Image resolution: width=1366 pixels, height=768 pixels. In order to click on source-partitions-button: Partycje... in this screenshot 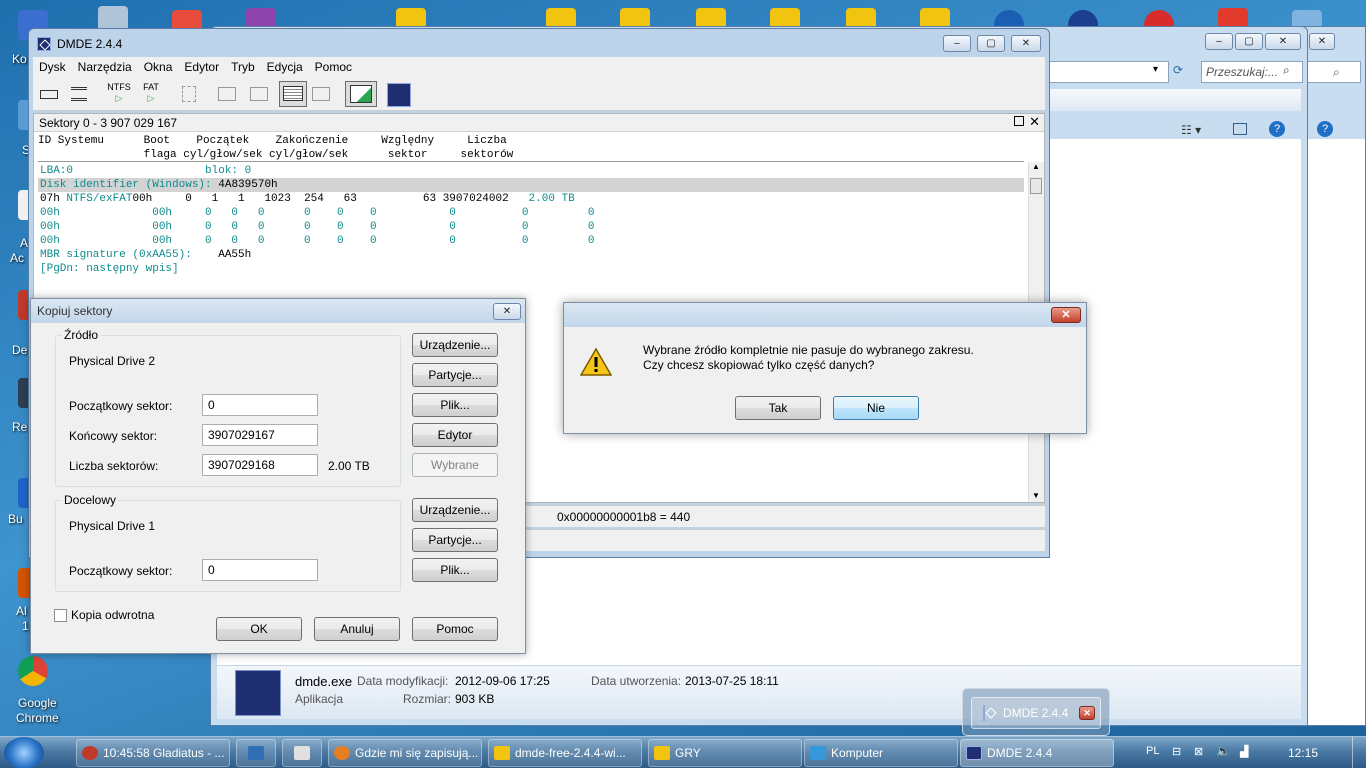, I will do `click(455, 375)`.